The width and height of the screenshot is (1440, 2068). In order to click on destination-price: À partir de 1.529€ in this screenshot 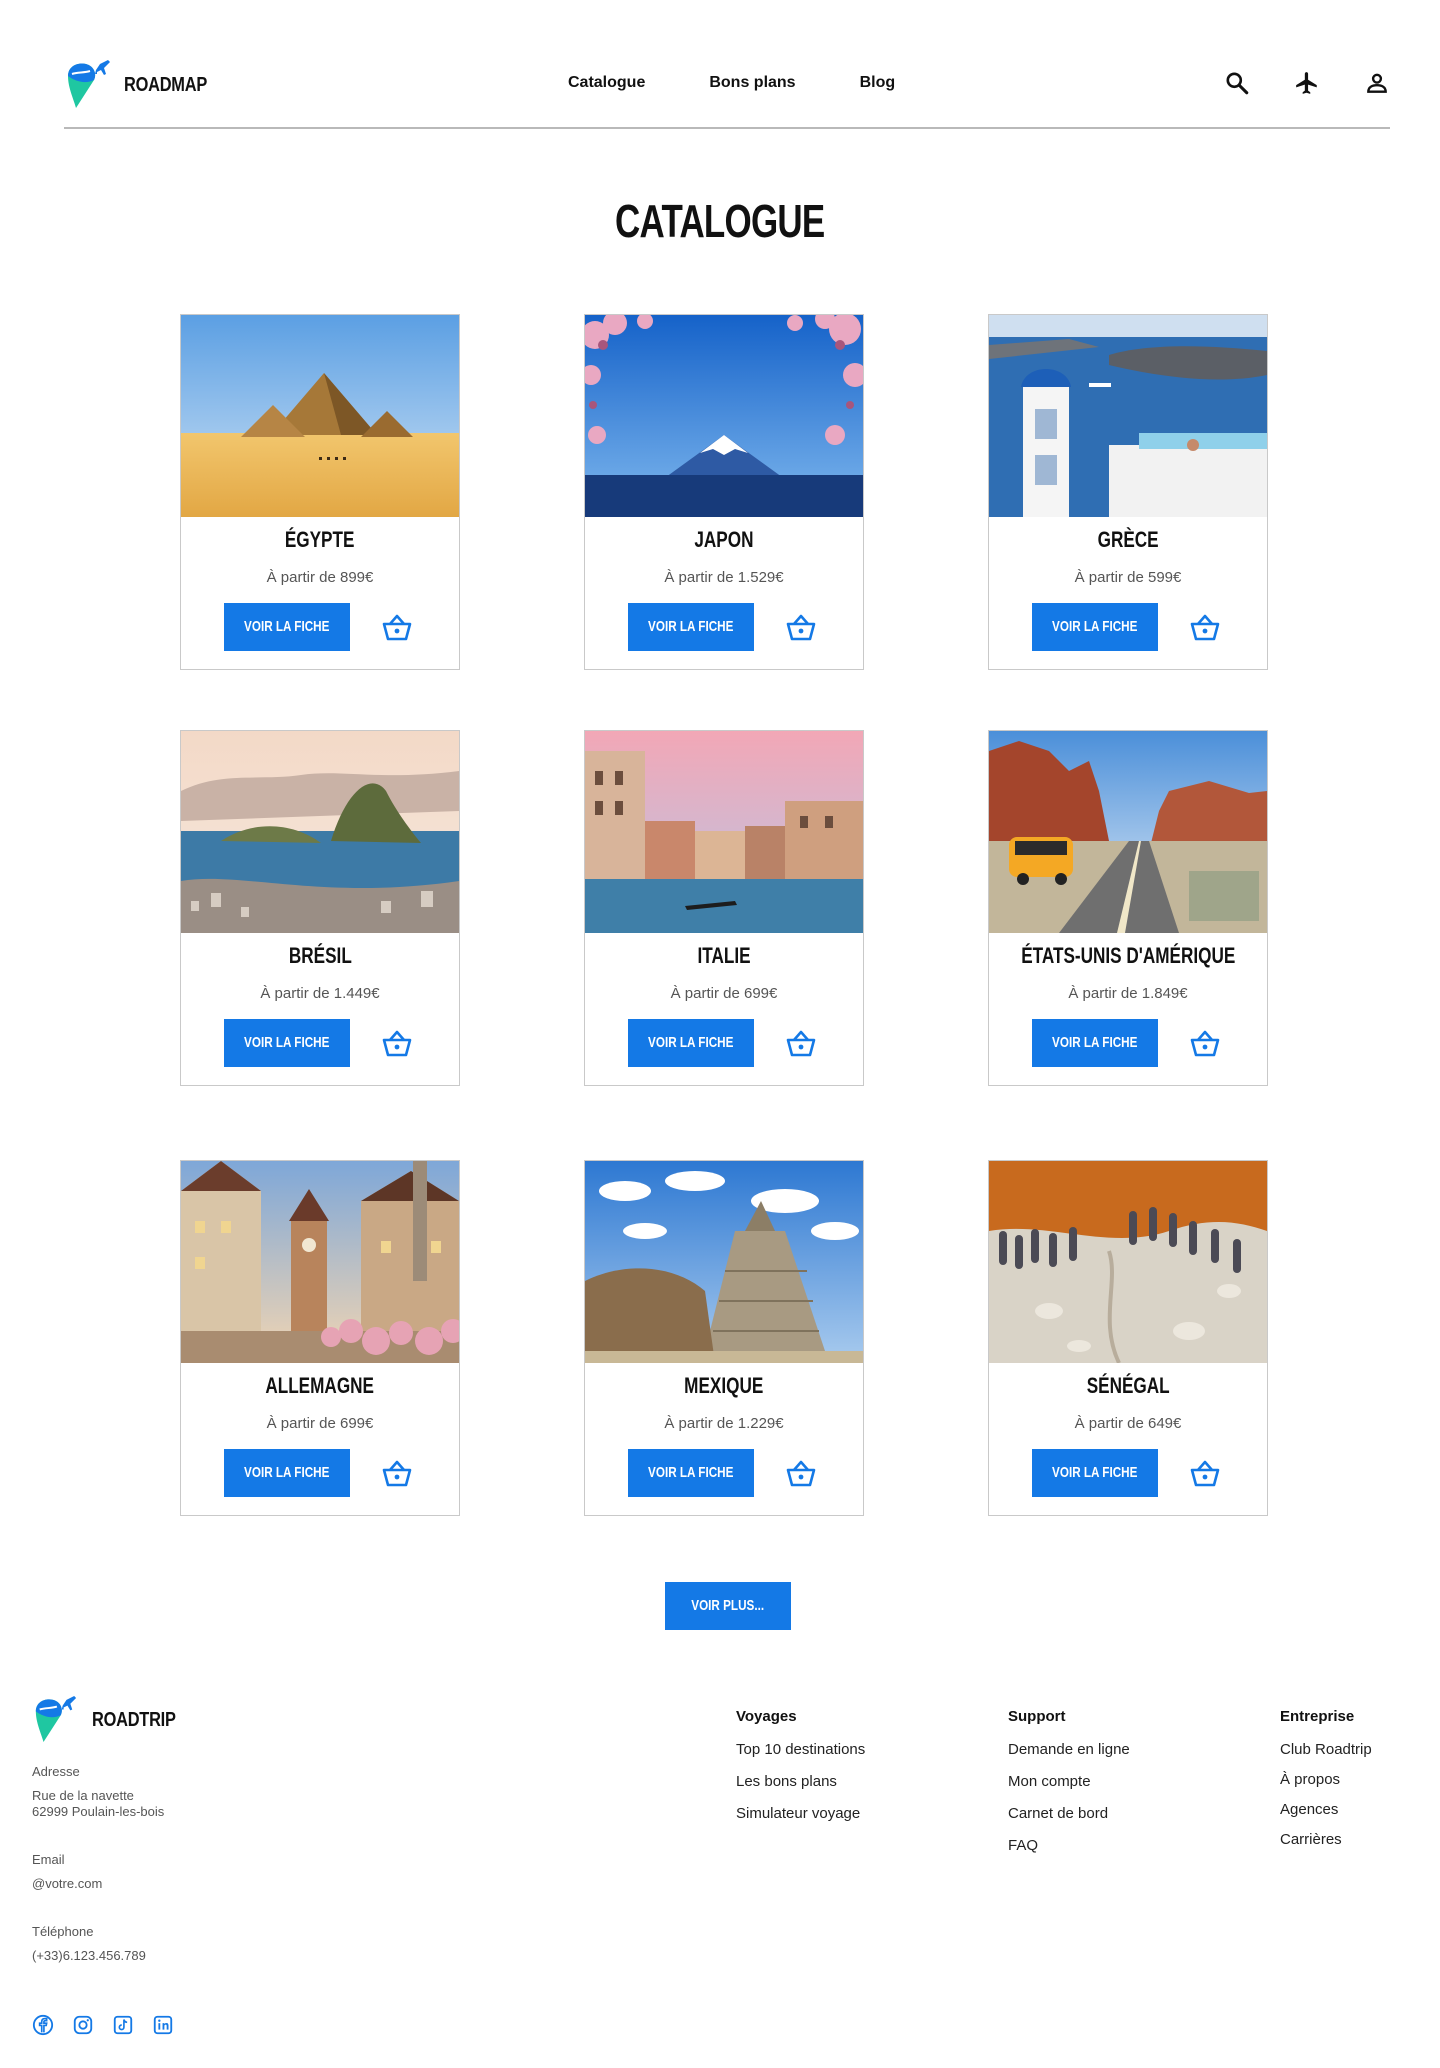, I will do `click(724, 577)`.